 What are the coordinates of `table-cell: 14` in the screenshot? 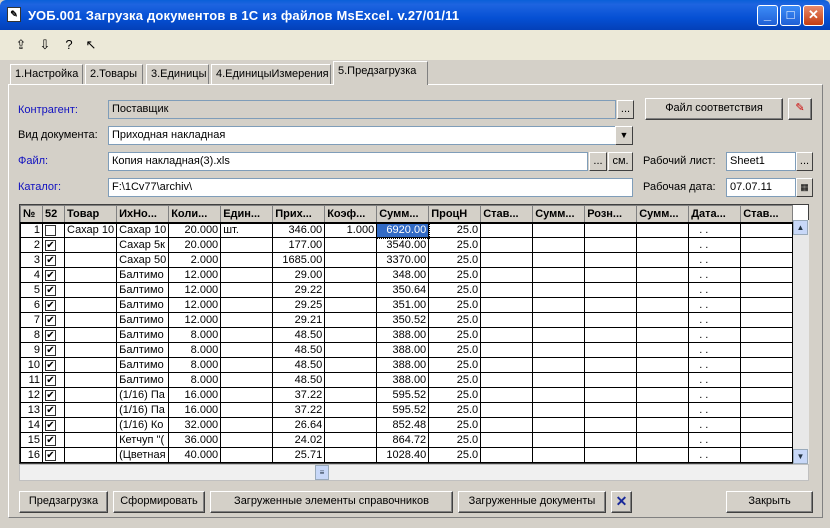 It's located at (31, 425).